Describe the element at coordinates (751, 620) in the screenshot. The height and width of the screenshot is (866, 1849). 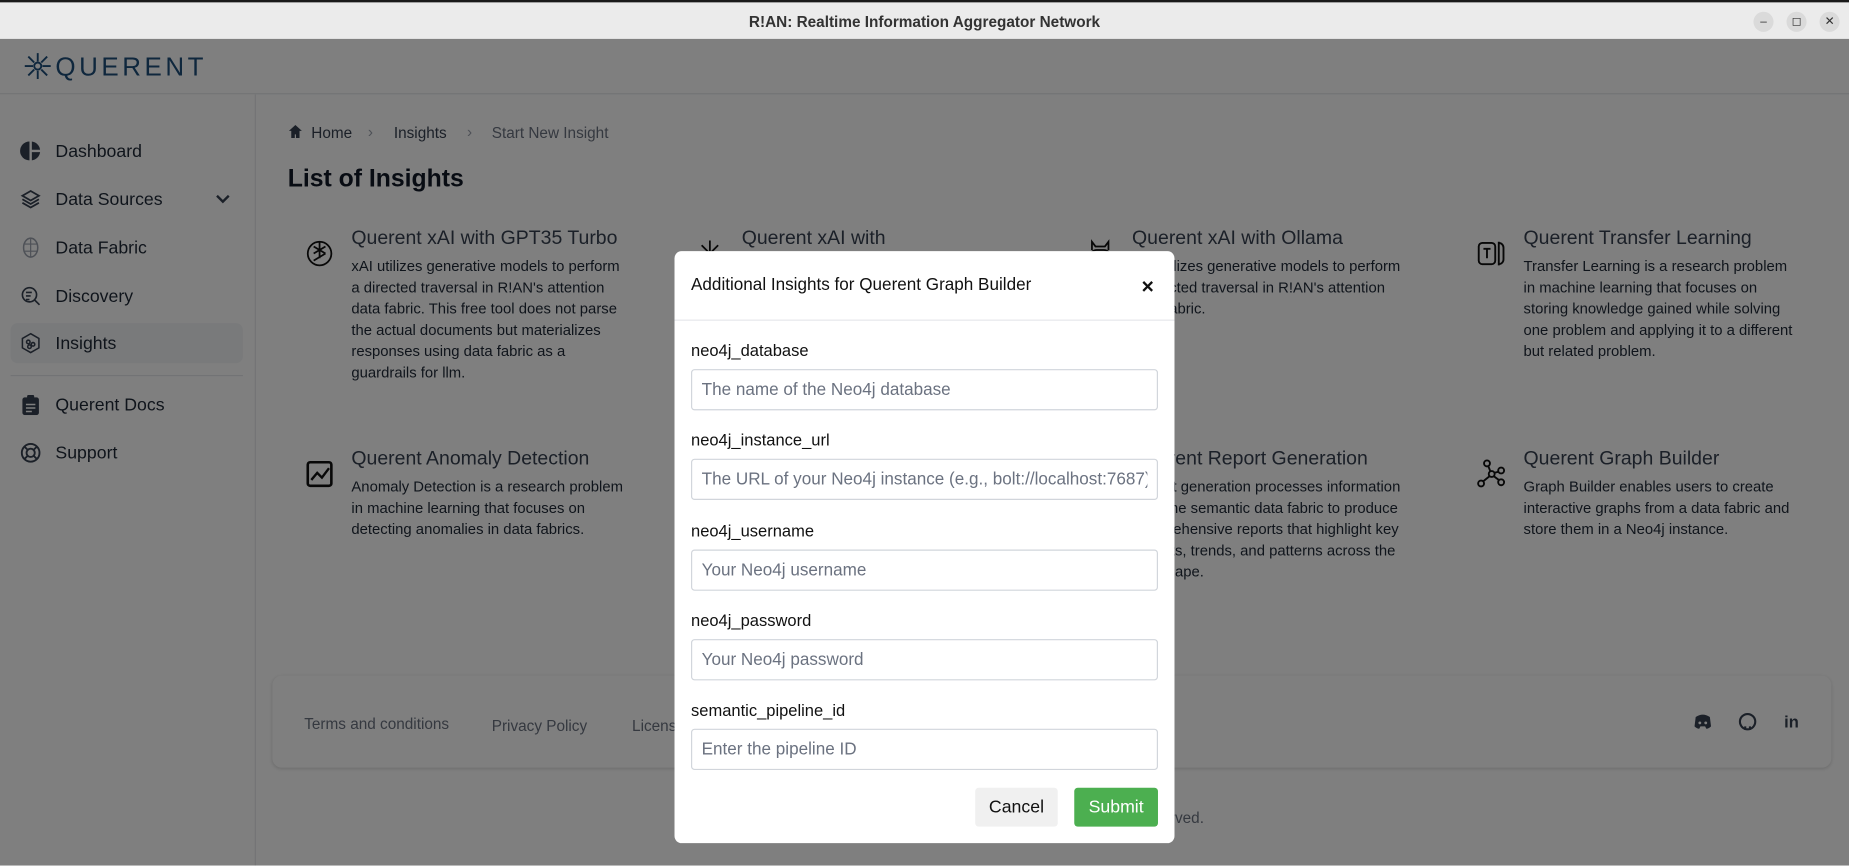
I see `neo4j-password-label: neo4j_password` at that location.